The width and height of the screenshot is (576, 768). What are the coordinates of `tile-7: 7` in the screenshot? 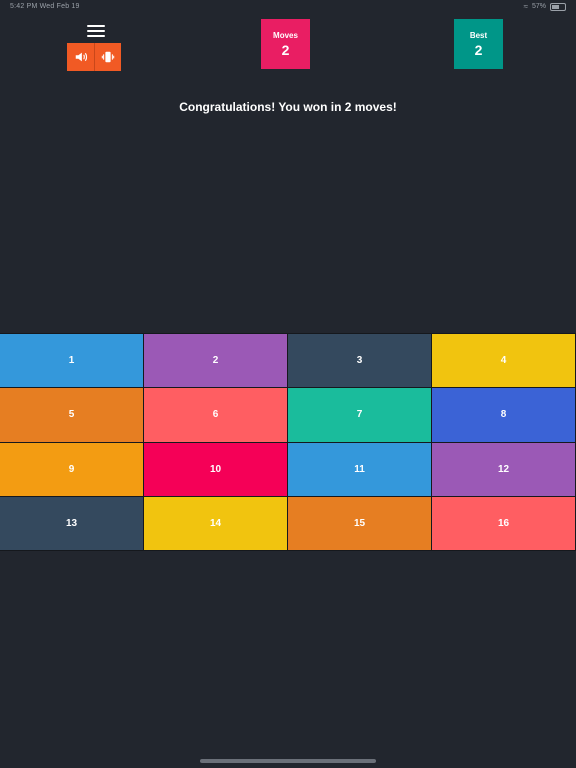 It's located at (360, 415).